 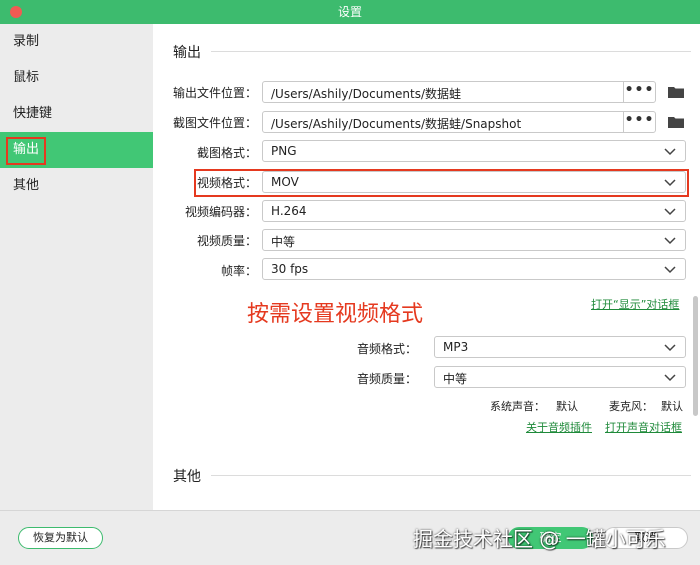 What do you see at coordinates (283, 242) in the screenshot?
I see `video-quality-value: 中等` at bounding box center [283, 242].